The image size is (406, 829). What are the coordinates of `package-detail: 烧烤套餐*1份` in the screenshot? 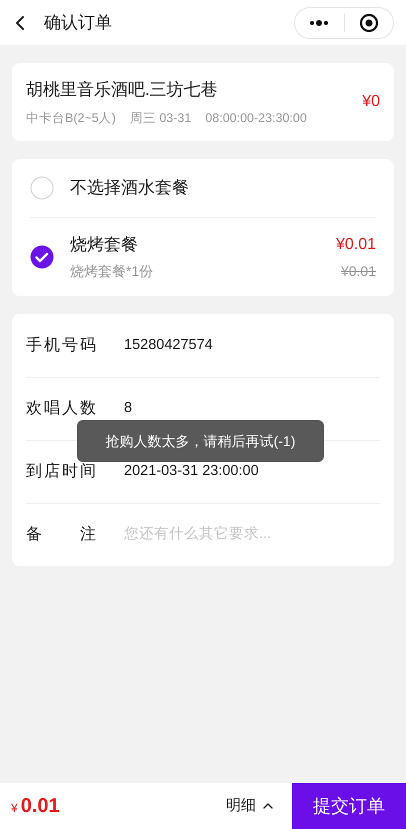 It's located at (112, 272).